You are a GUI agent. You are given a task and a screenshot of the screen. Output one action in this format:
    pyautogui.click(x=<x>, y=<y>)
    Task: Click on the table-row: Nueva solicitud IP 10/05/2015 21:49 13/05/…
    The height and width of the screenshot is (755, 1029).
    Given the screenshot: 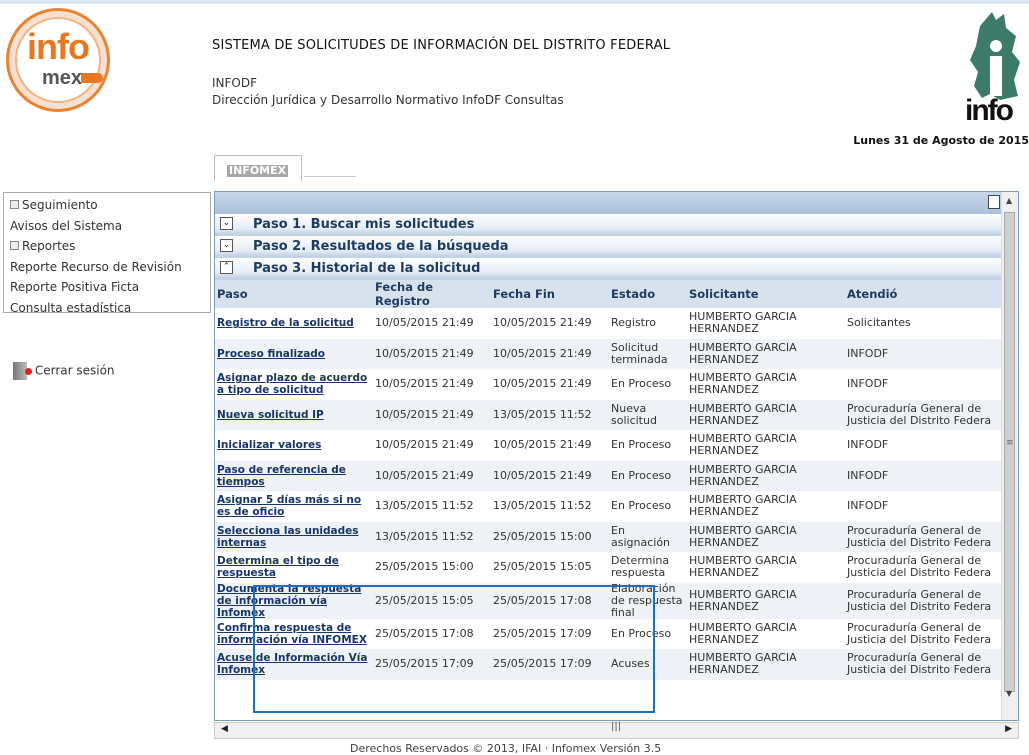 What is the action you would take?
    pyautogui.click(x=609, y=414)
    